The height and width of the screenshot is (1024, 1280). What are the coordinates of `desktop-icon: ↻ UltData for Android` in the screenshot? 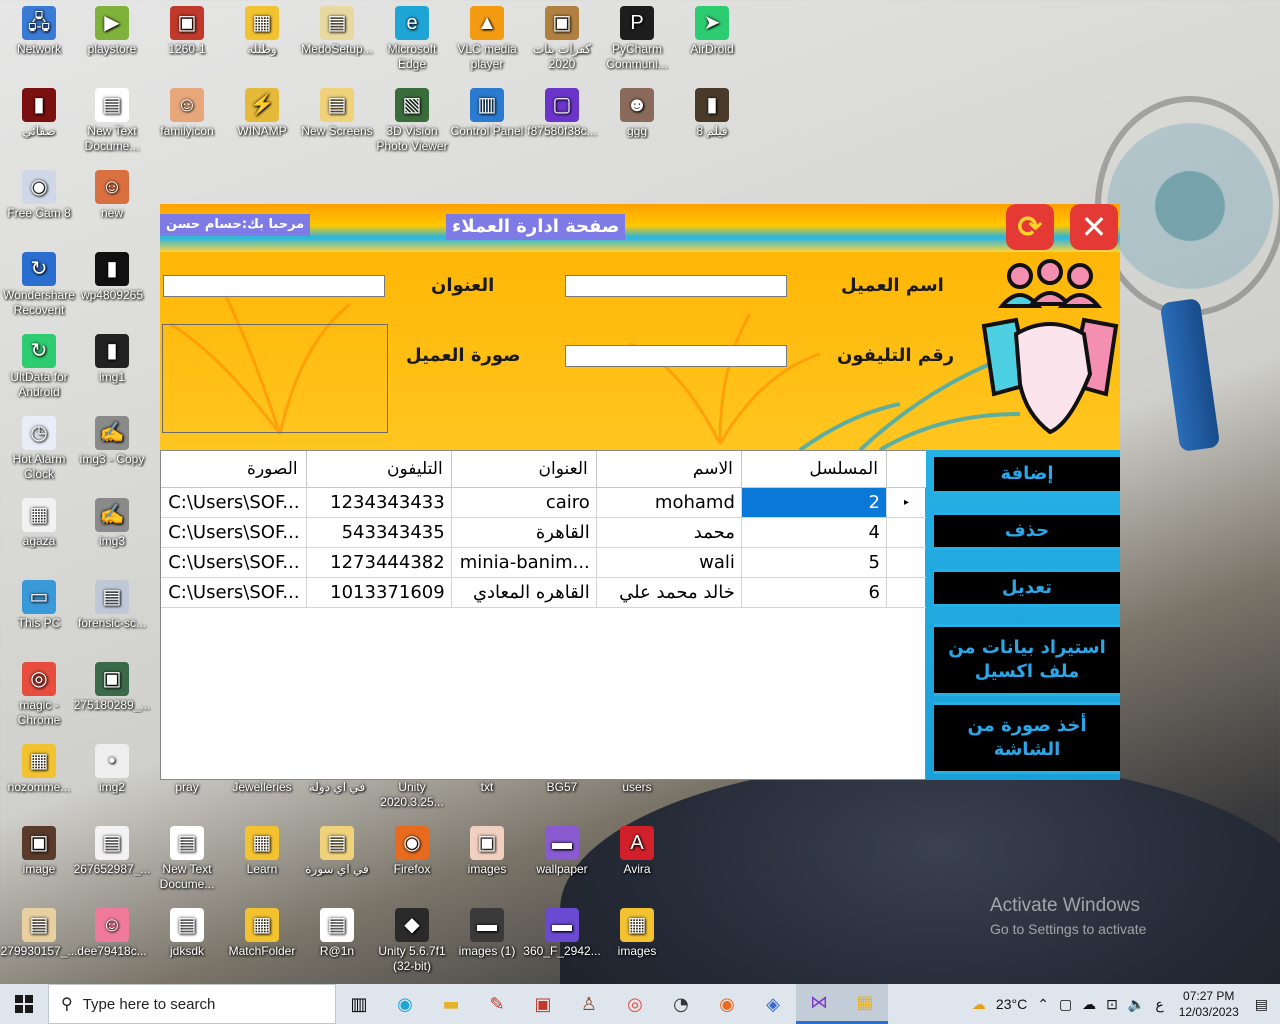 It's located at (39, 367).